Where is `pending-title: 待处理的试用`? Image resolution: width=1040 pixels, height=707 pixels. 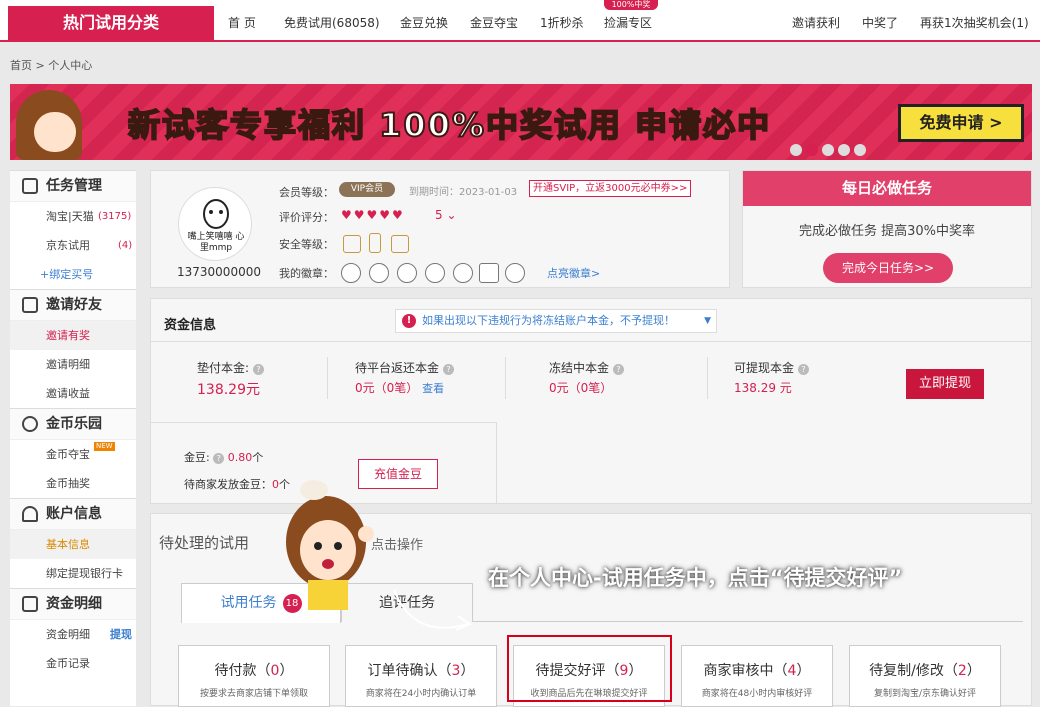 pending-title: 待处理的试用 is located at coordinates (204, 543).